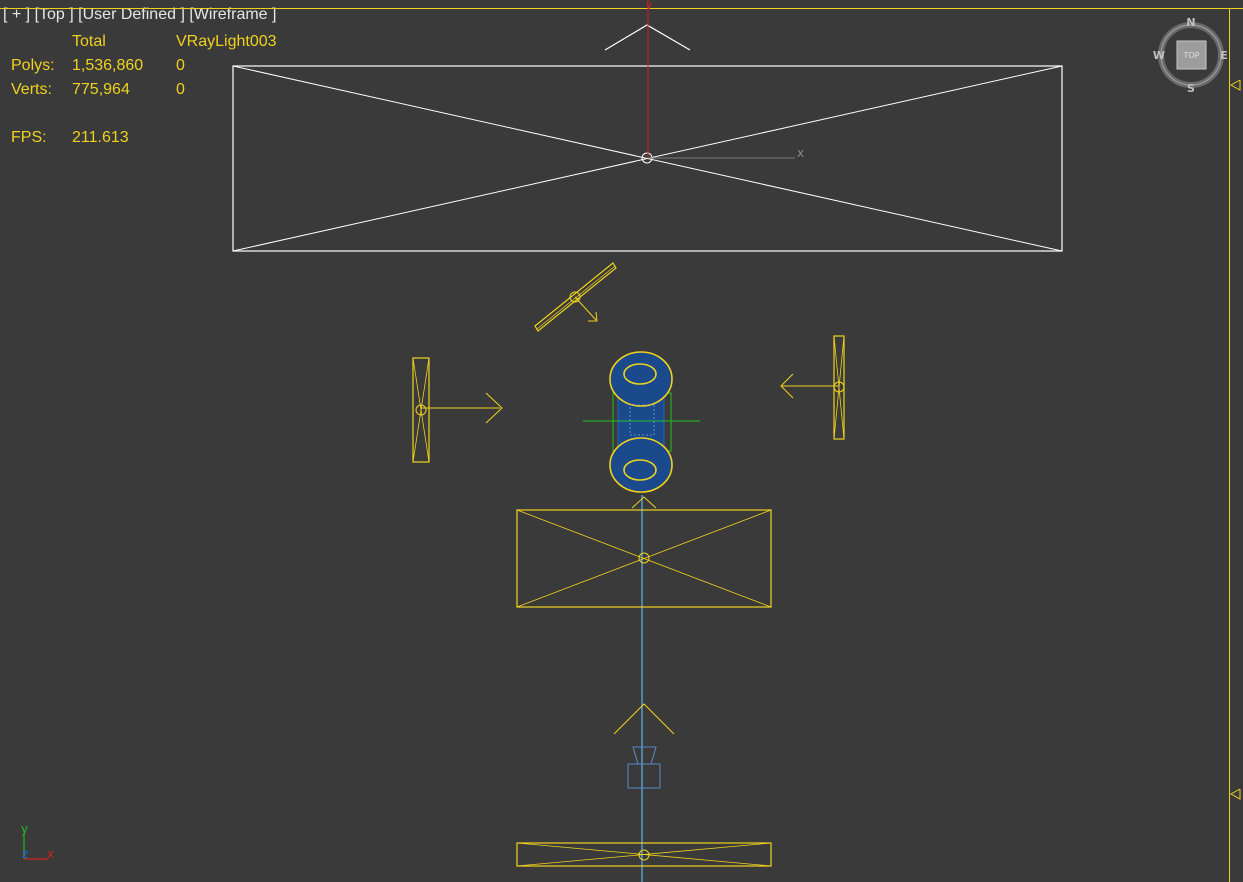  What do you see at coordinates (457, 410) in the screenshot?
I see `light-left` at bounding box center [457, 410].